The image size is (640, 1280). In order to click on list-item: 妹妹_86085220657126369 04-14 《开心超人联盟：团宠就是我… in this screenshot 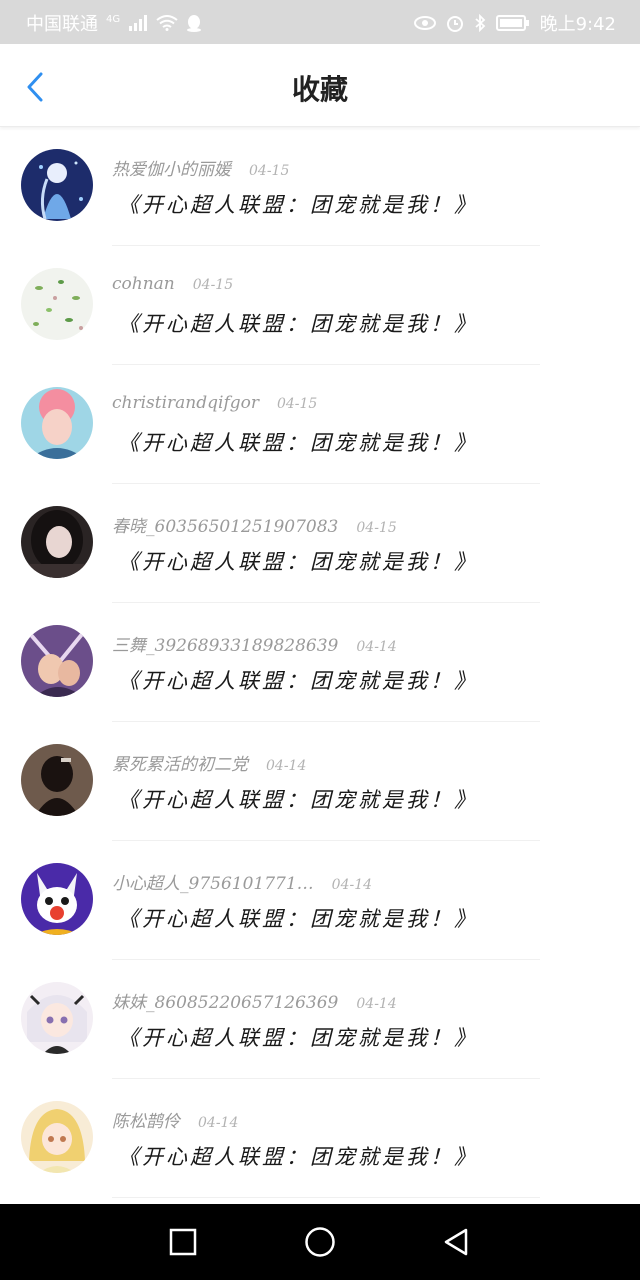, I will do `click(320, 1019)`.